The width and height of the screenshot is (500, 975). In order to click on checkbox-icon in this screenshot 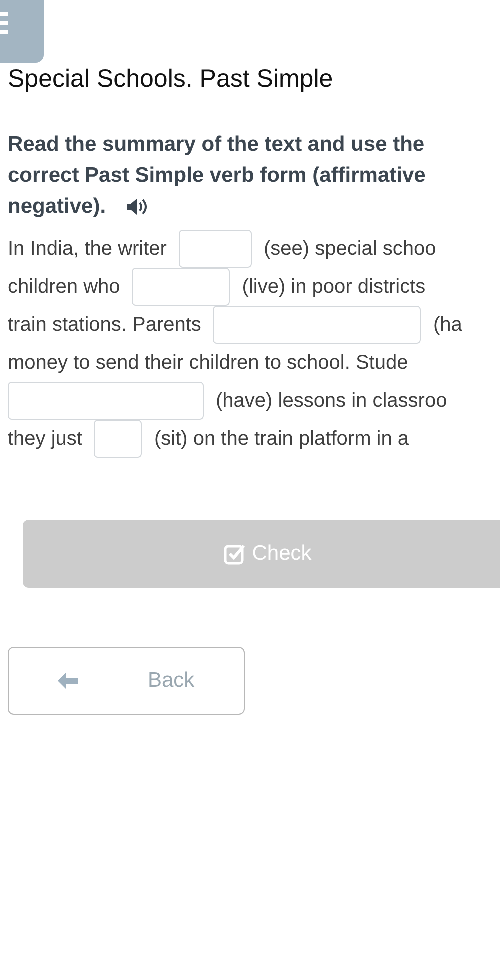, I will do `click(235, 554)`.